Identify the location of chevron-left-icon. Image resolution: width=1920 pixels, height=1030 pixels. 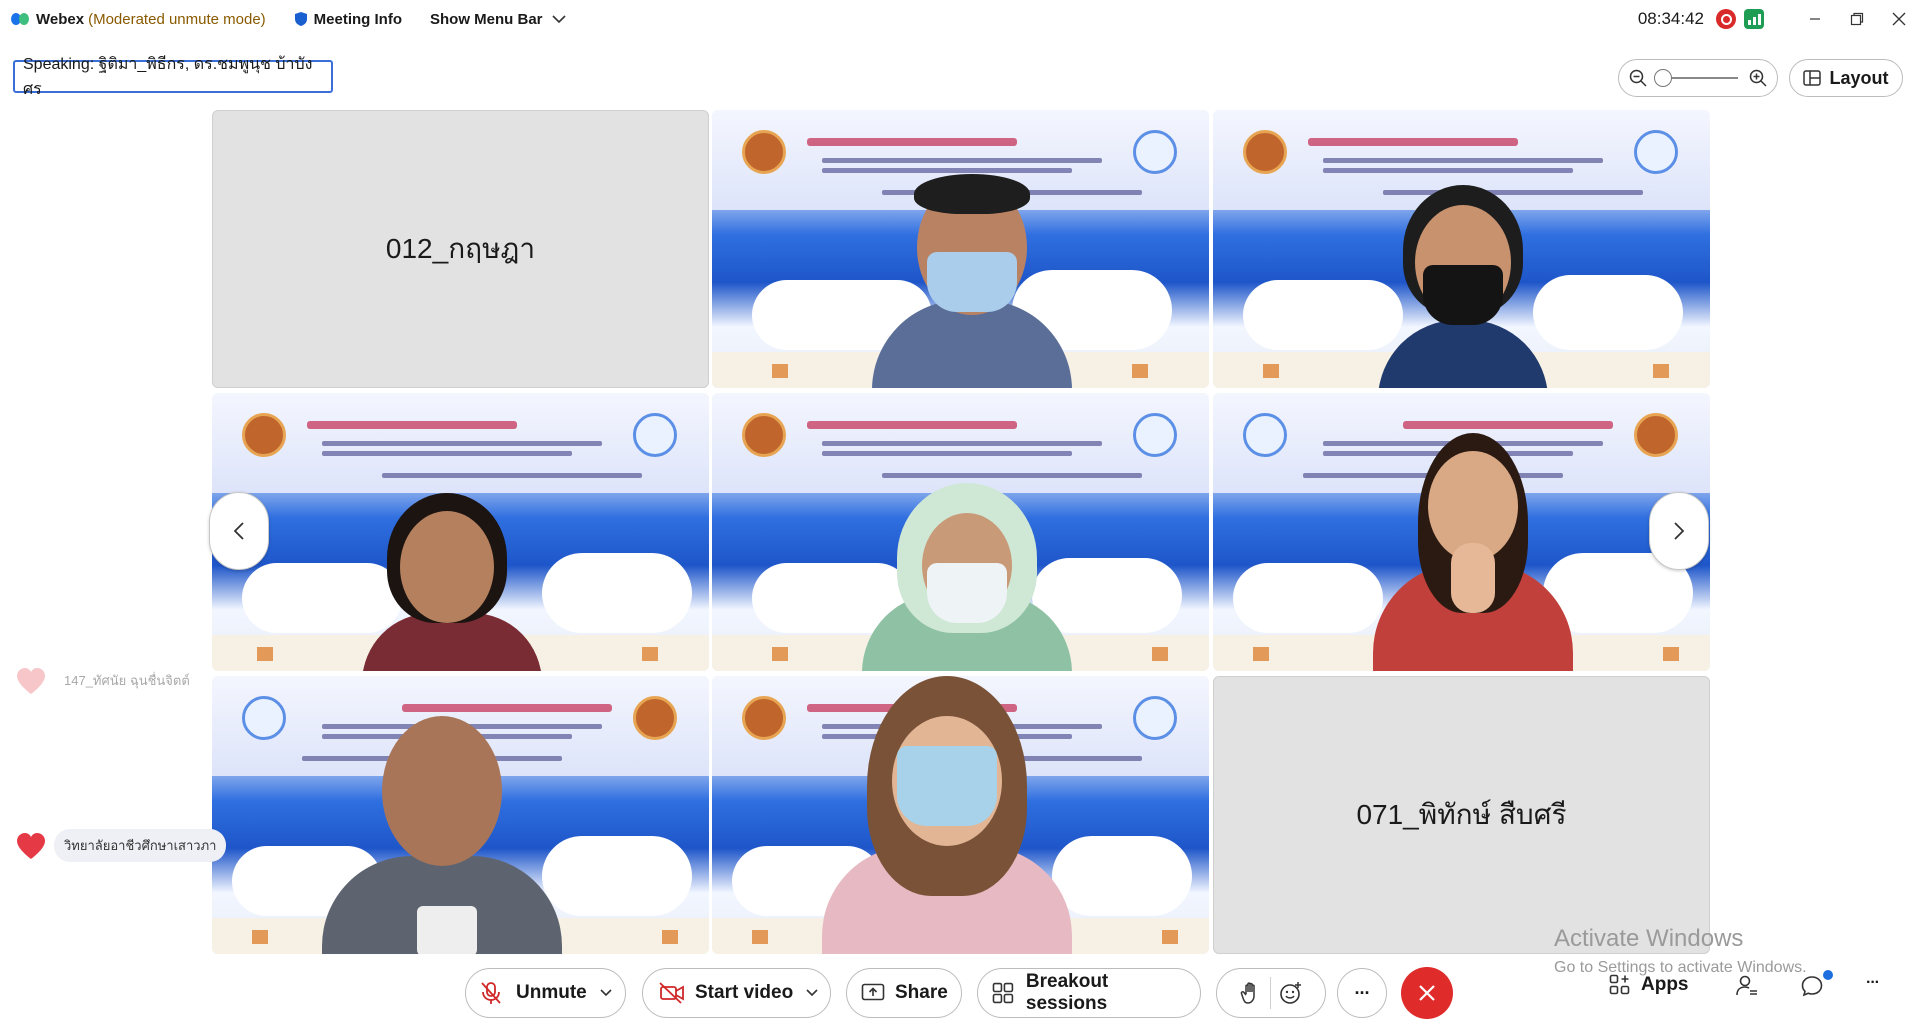
(238, 531).